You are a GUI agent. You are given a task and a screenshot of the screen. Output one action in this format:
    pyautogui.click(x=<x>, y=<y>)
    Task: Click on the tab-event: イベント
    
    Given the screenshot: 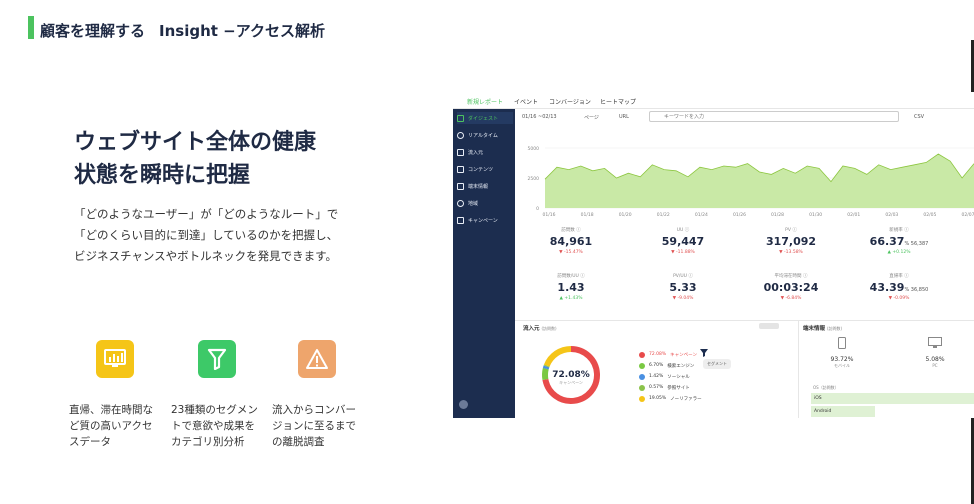 What is the action you would take?
    pyautogui.click(x=526, y=101)
    